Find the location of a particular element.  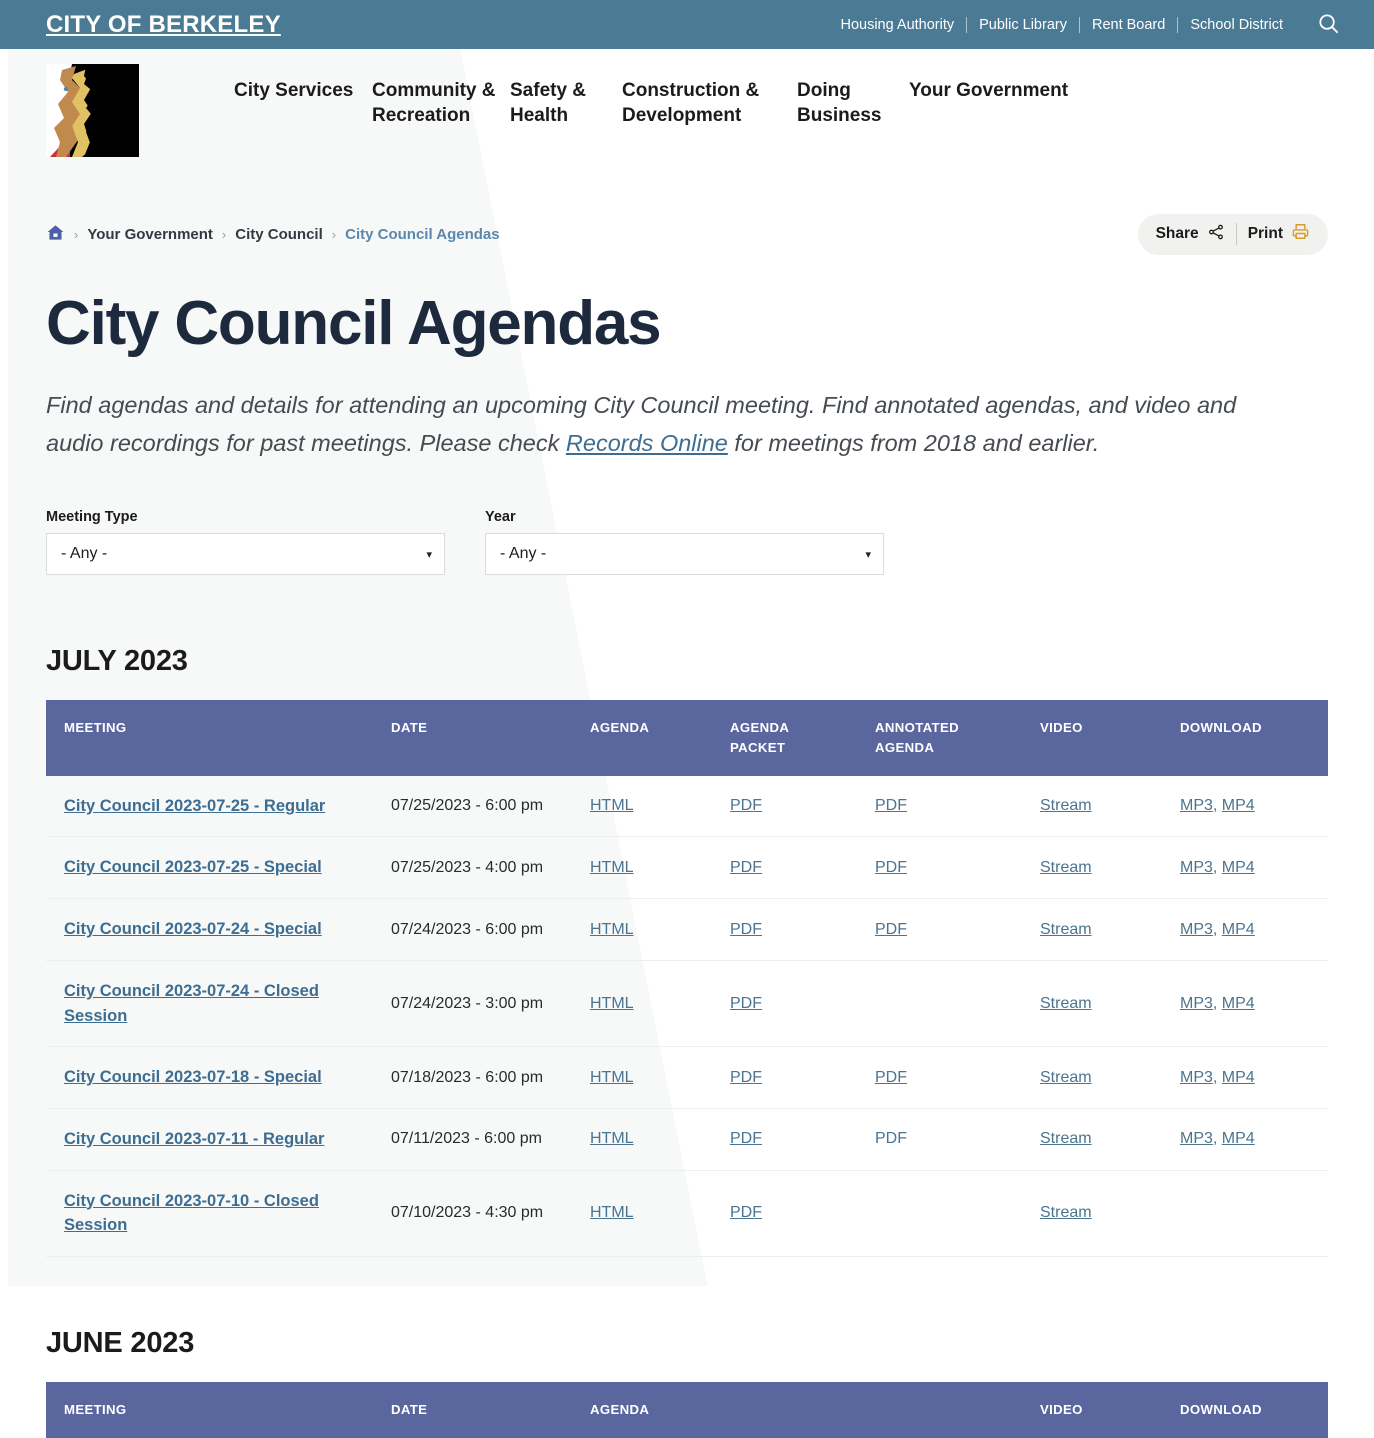

utility-link-public-library: Public Library is located at coordinates (1023, 25).